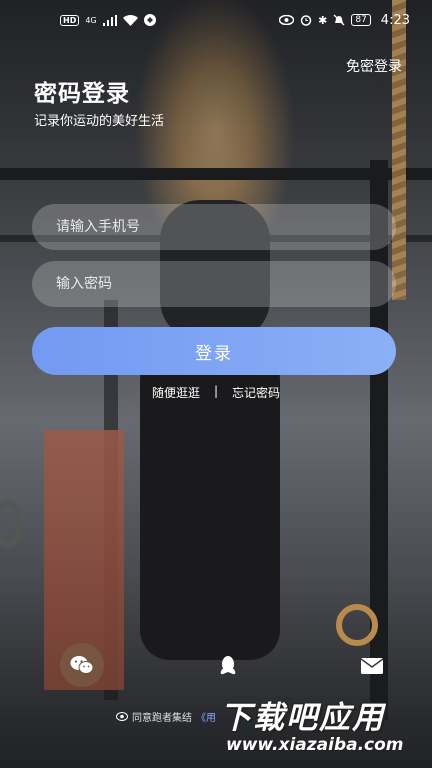 The image size is (432, 768). What do you see at coordinates (256, 392) in the screenshot?
I see `forgot-password-link: 忘记密码` at bounding box center [256, 392].